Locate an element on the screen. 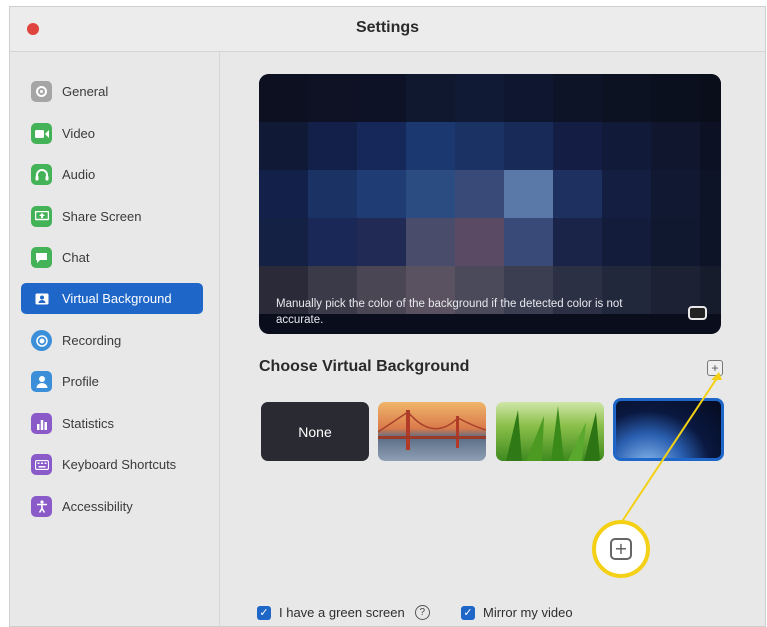  sidebar-item-profile: Profile is located at coordinates (112, 381).